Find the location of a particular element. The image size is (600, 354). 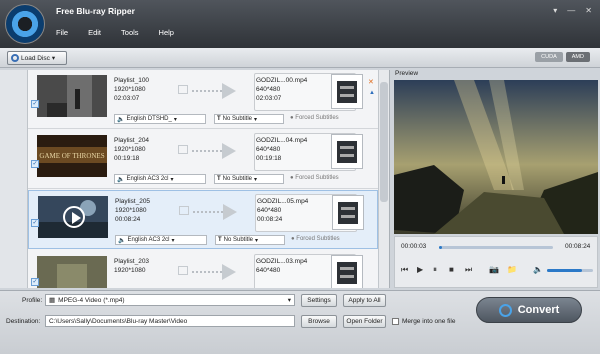

svg-text: GAME OF THRONES is located at coordinates (71, 156).